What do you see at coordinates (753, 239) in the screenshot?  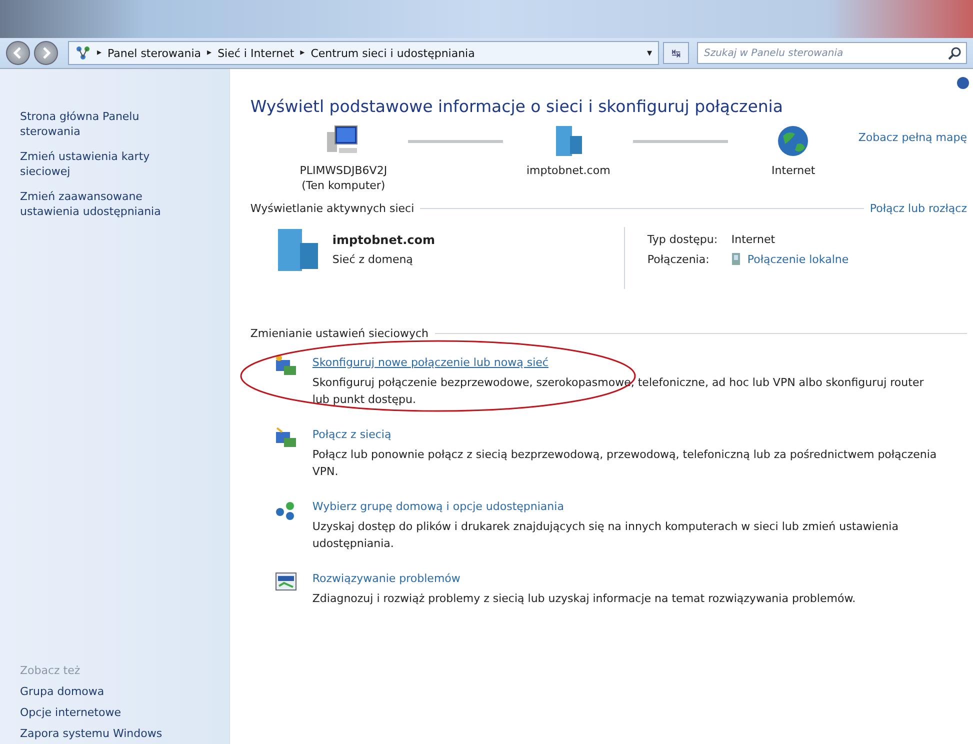 I see `access-type-value: Internet` at bounding box center [753, 239].